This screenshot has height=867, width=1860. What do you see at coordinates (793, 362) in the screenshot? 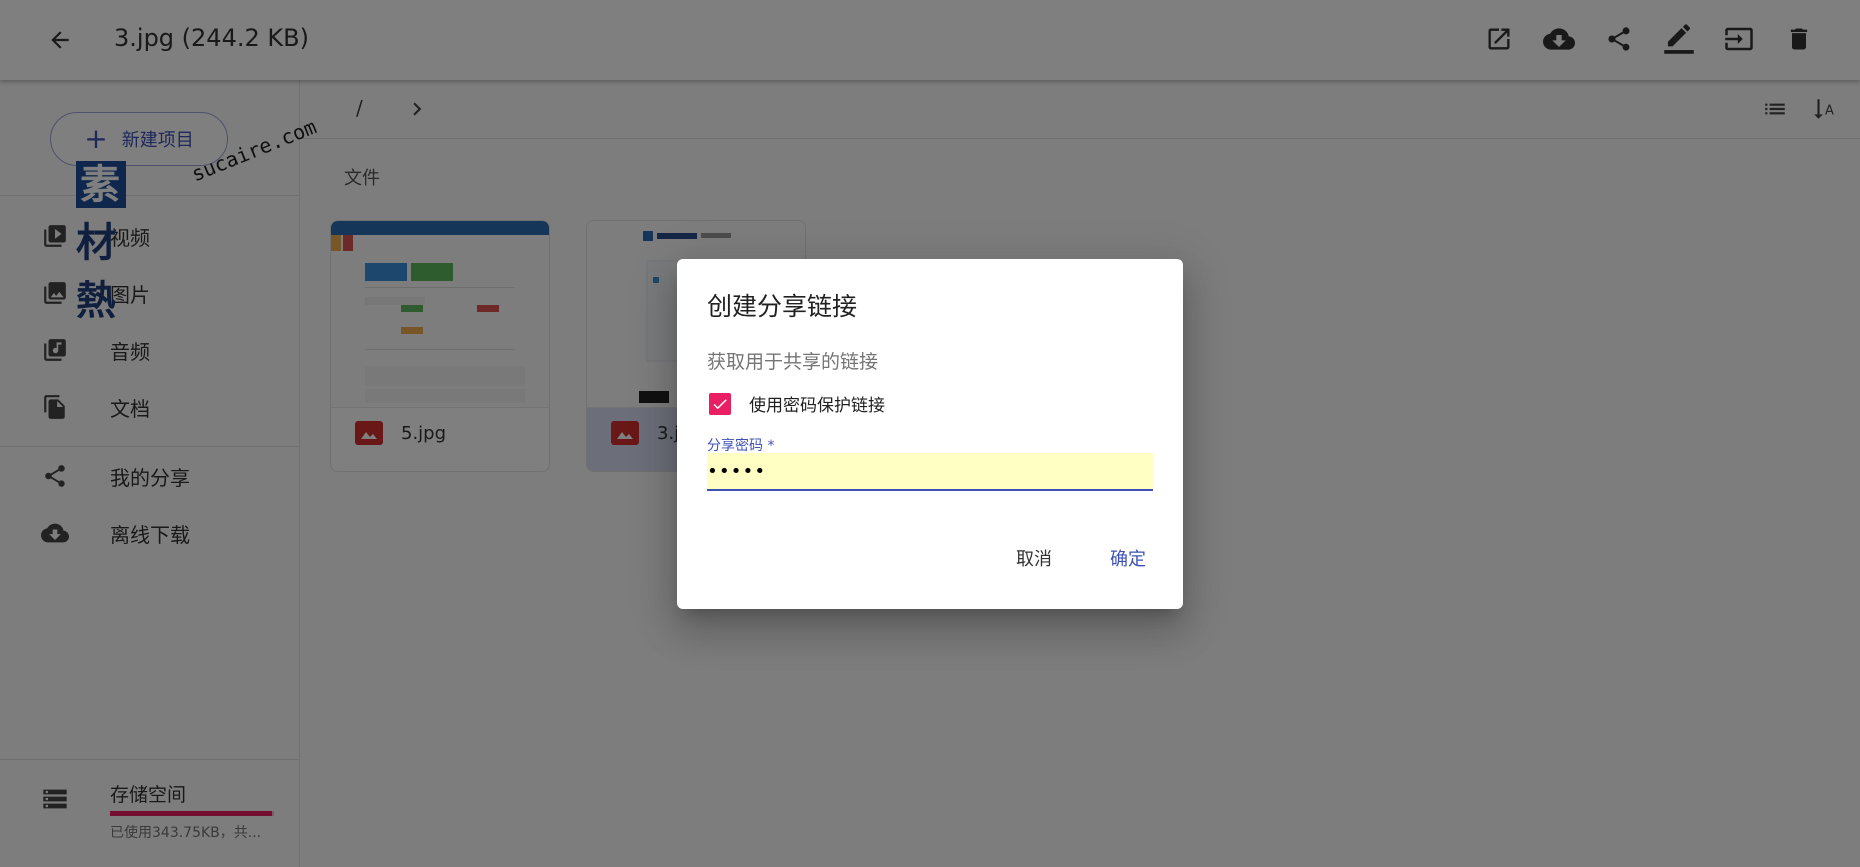
I see `dialog-description: 获取用于共享的链接` at bounding box center [793, 362].